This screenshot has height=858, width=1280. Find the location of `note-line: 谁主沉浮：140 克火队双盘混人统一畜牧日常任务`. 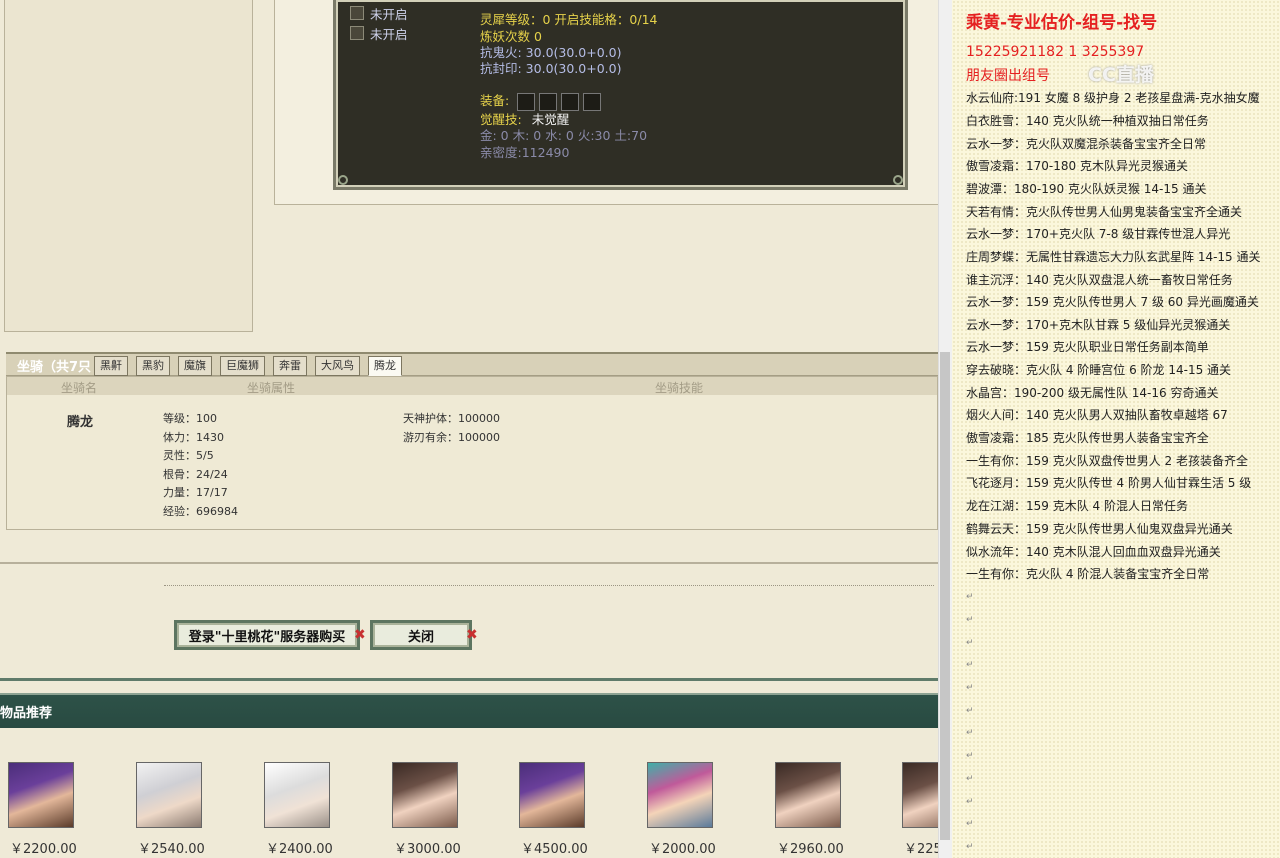

note-line: 谁主沉浮：140 克火队双盘混人统一畜牧日常任务 is located at coordinates (1099, 280).